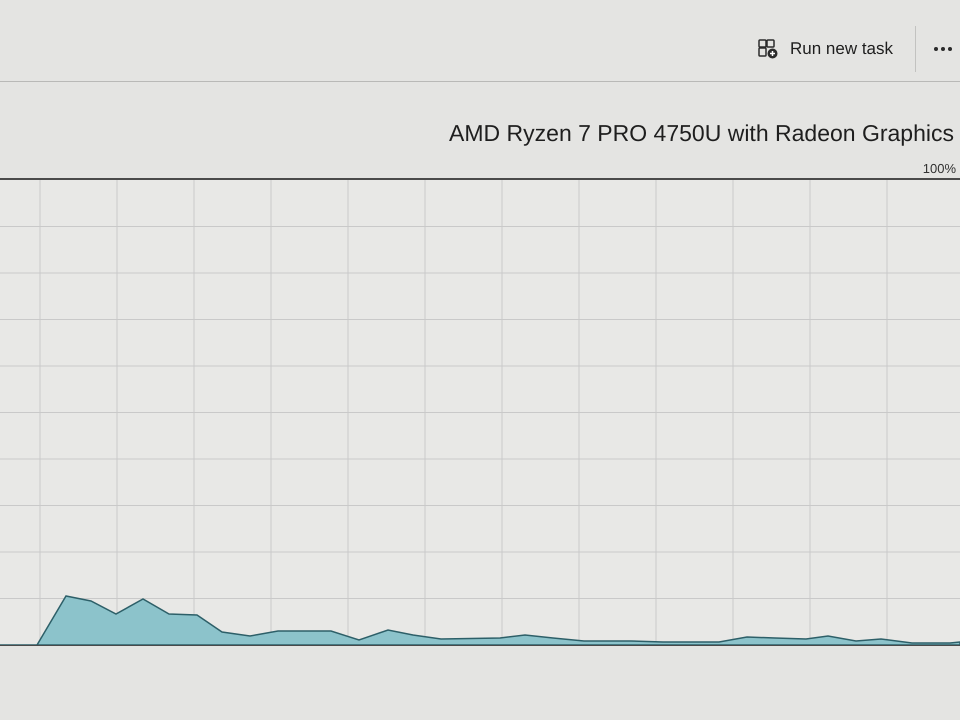 The width and height of the screenshot is (960, 720). I want to click on window-plus-icon, so click(768, 48).